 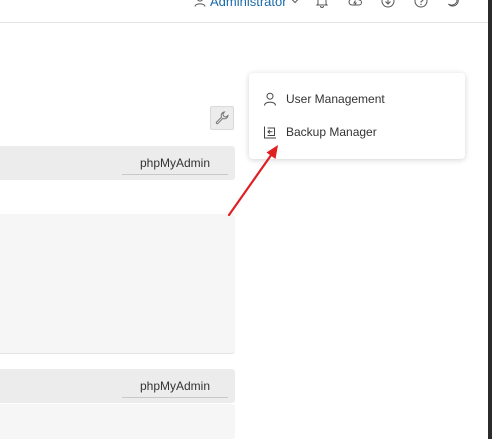 I want to click on menu-item-label: Backup Manager, so click(x=331, y=132).